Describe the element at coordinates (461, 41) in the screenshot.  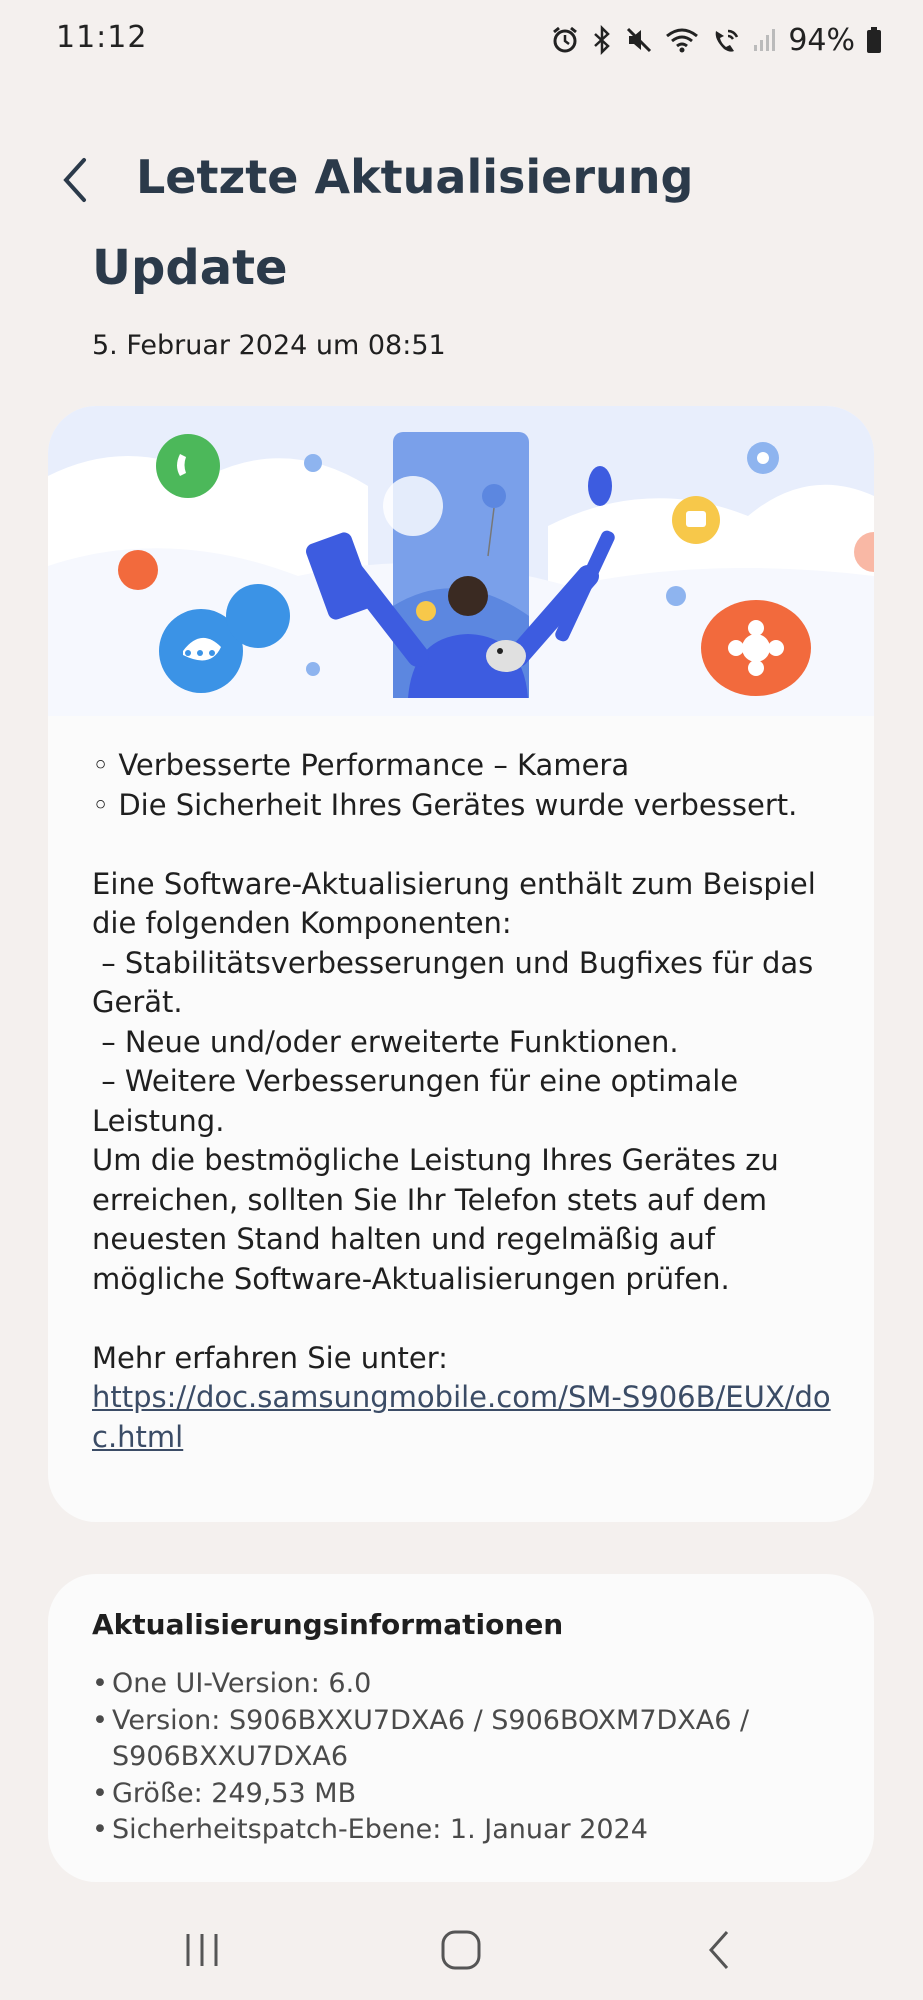
I see `status-bar: 11:12 94%` at that location.